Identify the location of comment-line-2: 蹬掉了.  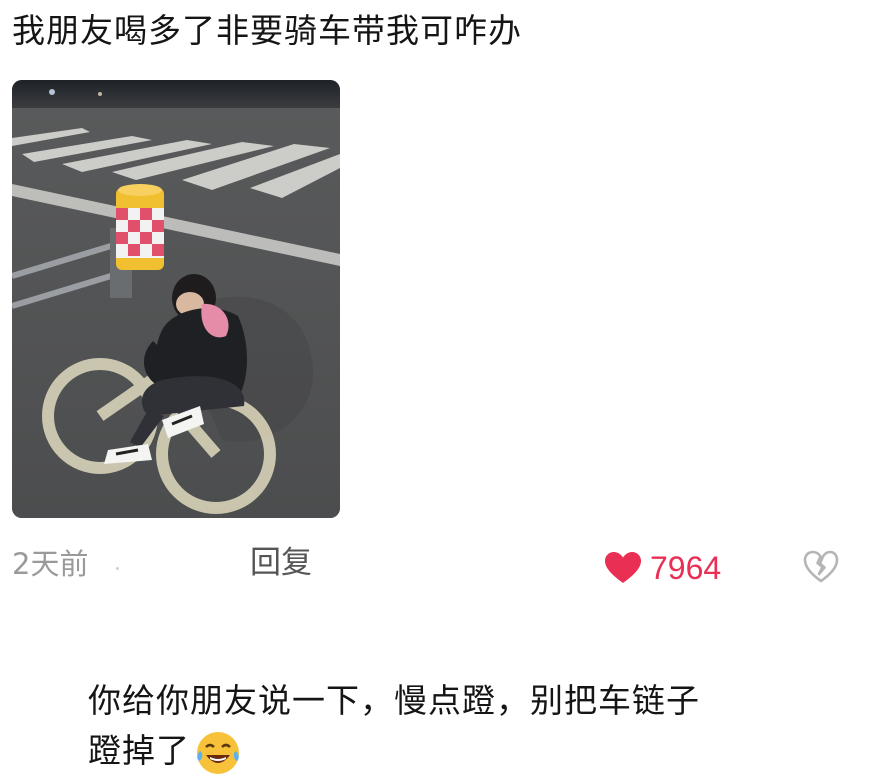
(139, 750).